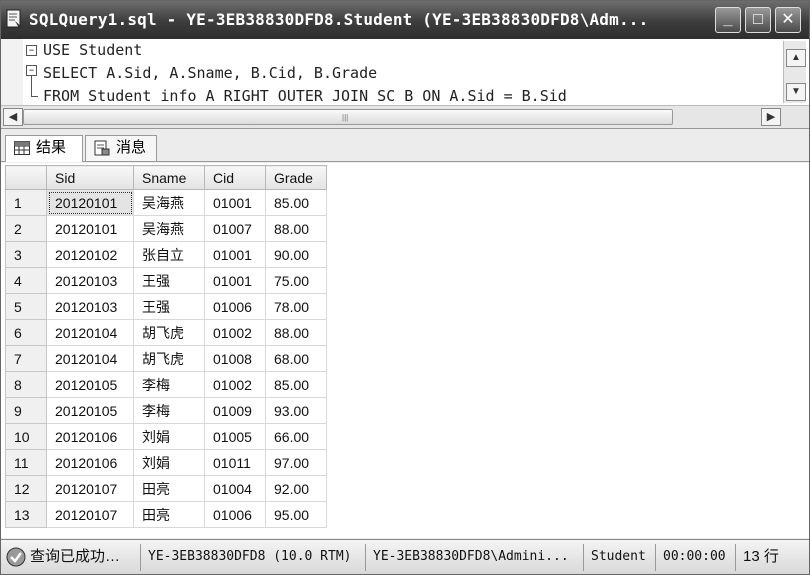 This screenshot has height=575, width=810. What do you see at coordinates (26, 332) in the screenshot?
I see `row-header: 6` at bounding box center [26, 332].